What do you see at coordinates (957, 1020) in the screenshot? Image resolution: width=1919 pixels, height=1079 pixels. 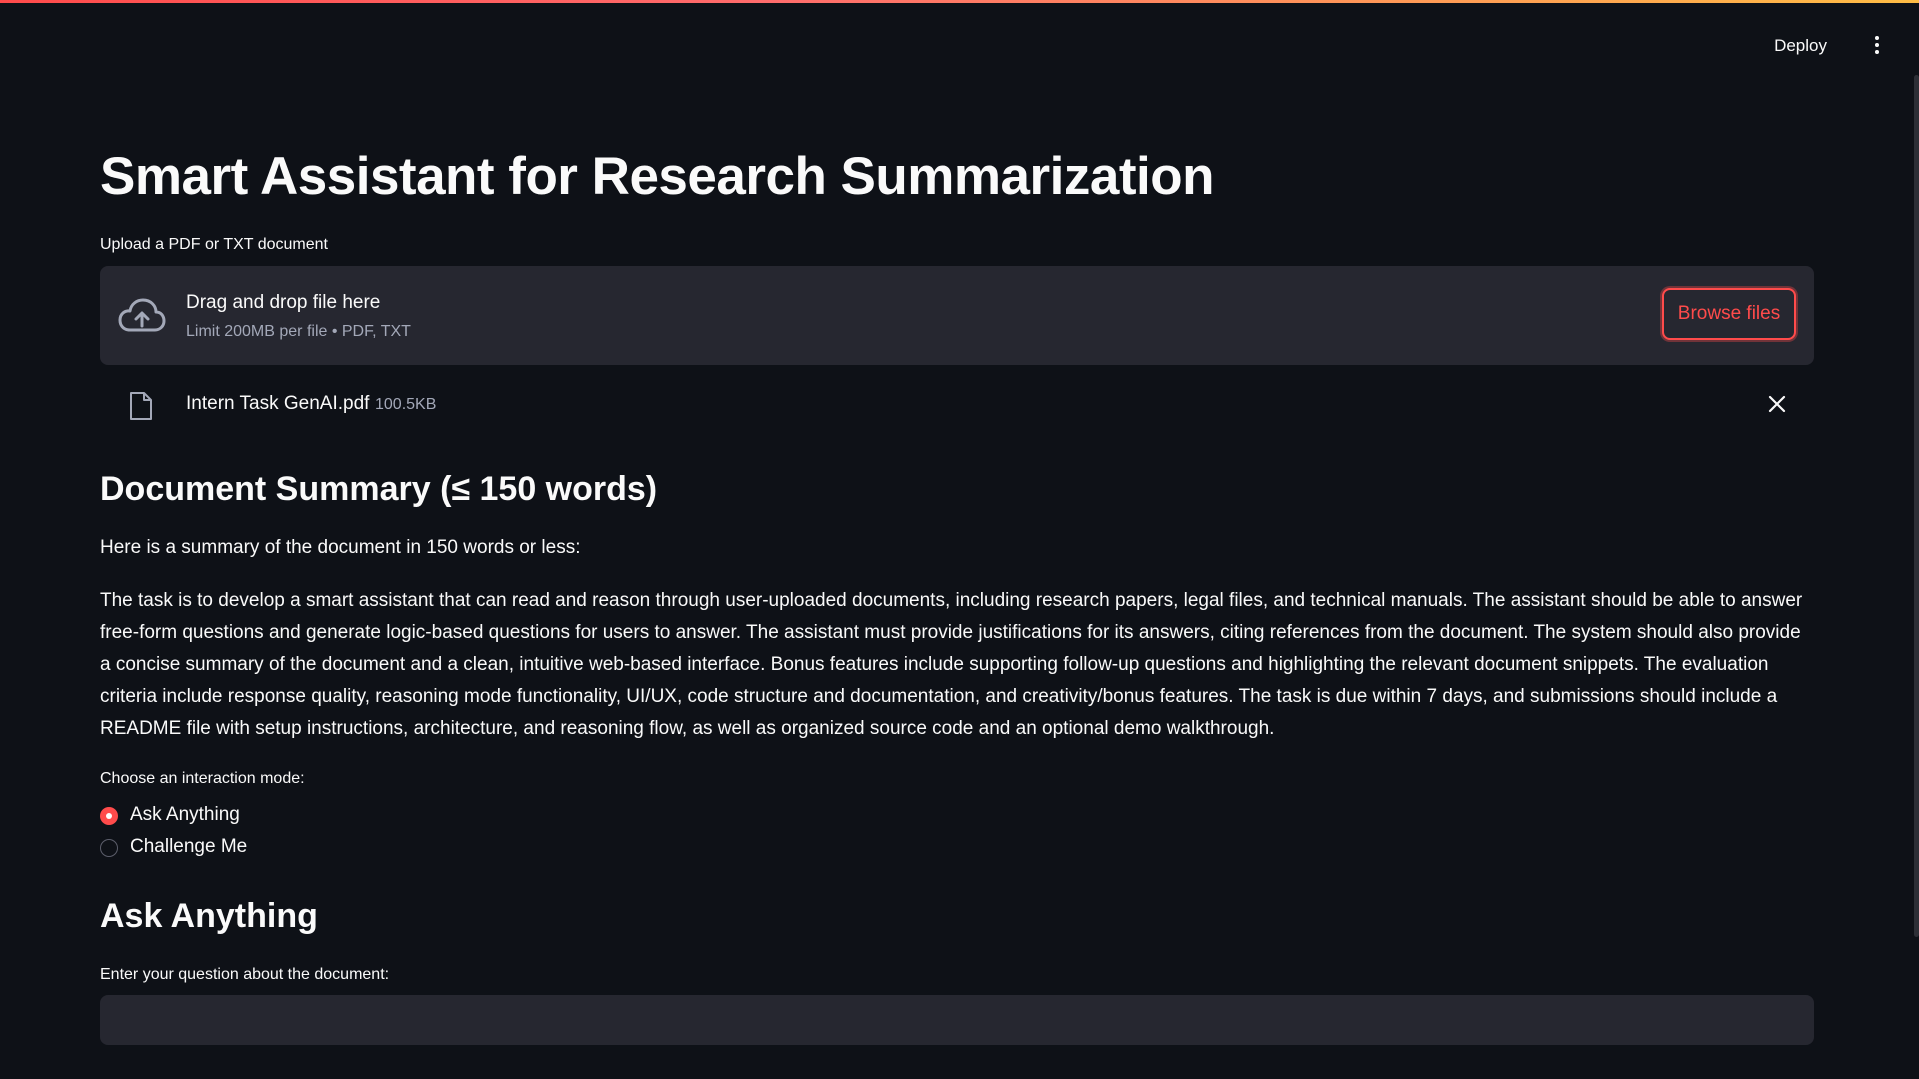 I see `question-input` at bounding box center [957, 1020].